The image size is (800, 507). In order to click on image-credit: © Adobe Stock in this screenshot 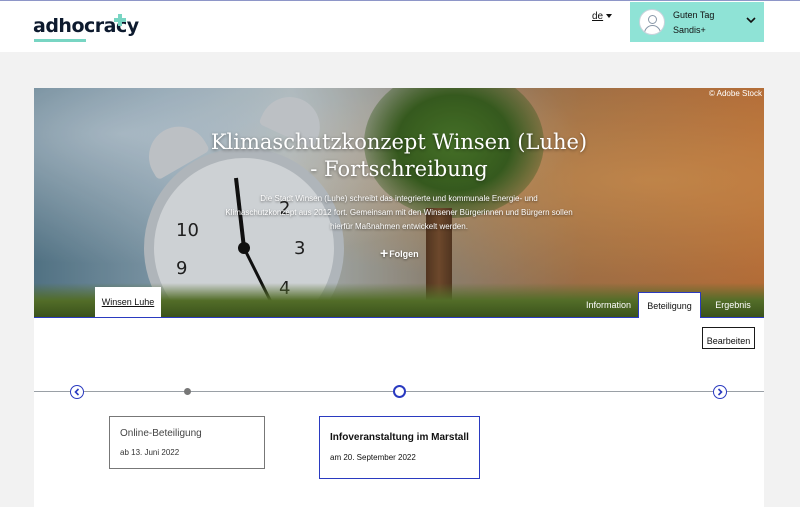, I will do `click(735, 93)`.